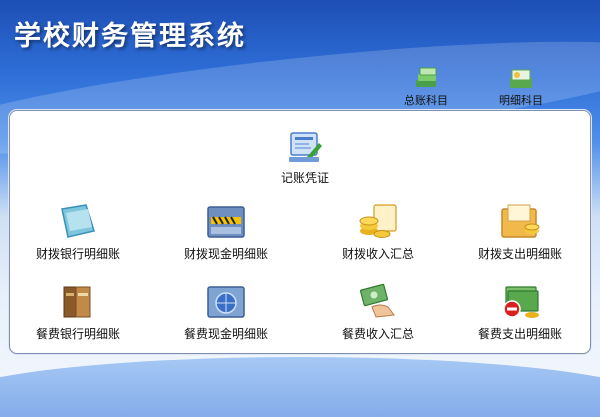 This screenshot has width=600, height=417. I want to click on grid-item-meal-income: 餐费收入汇总, so click(378, 311).